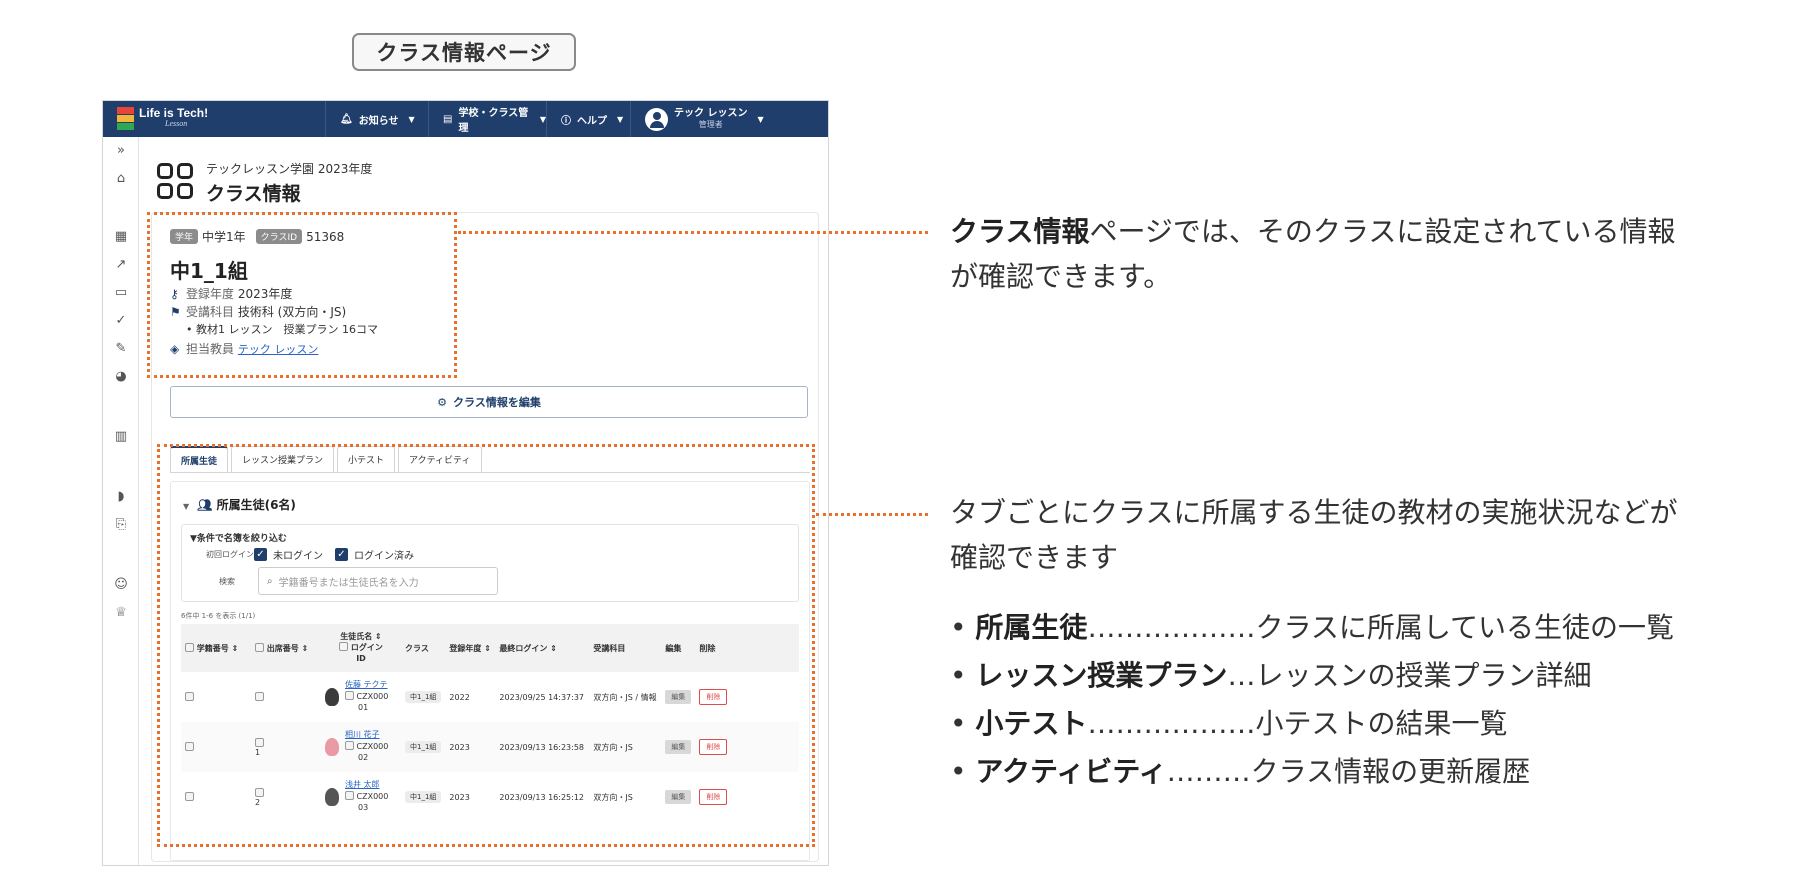 The image size is (1820, 876). Describe the element at coordinates (176, 182) in the screenshot. I see `grid-icon` at that location.